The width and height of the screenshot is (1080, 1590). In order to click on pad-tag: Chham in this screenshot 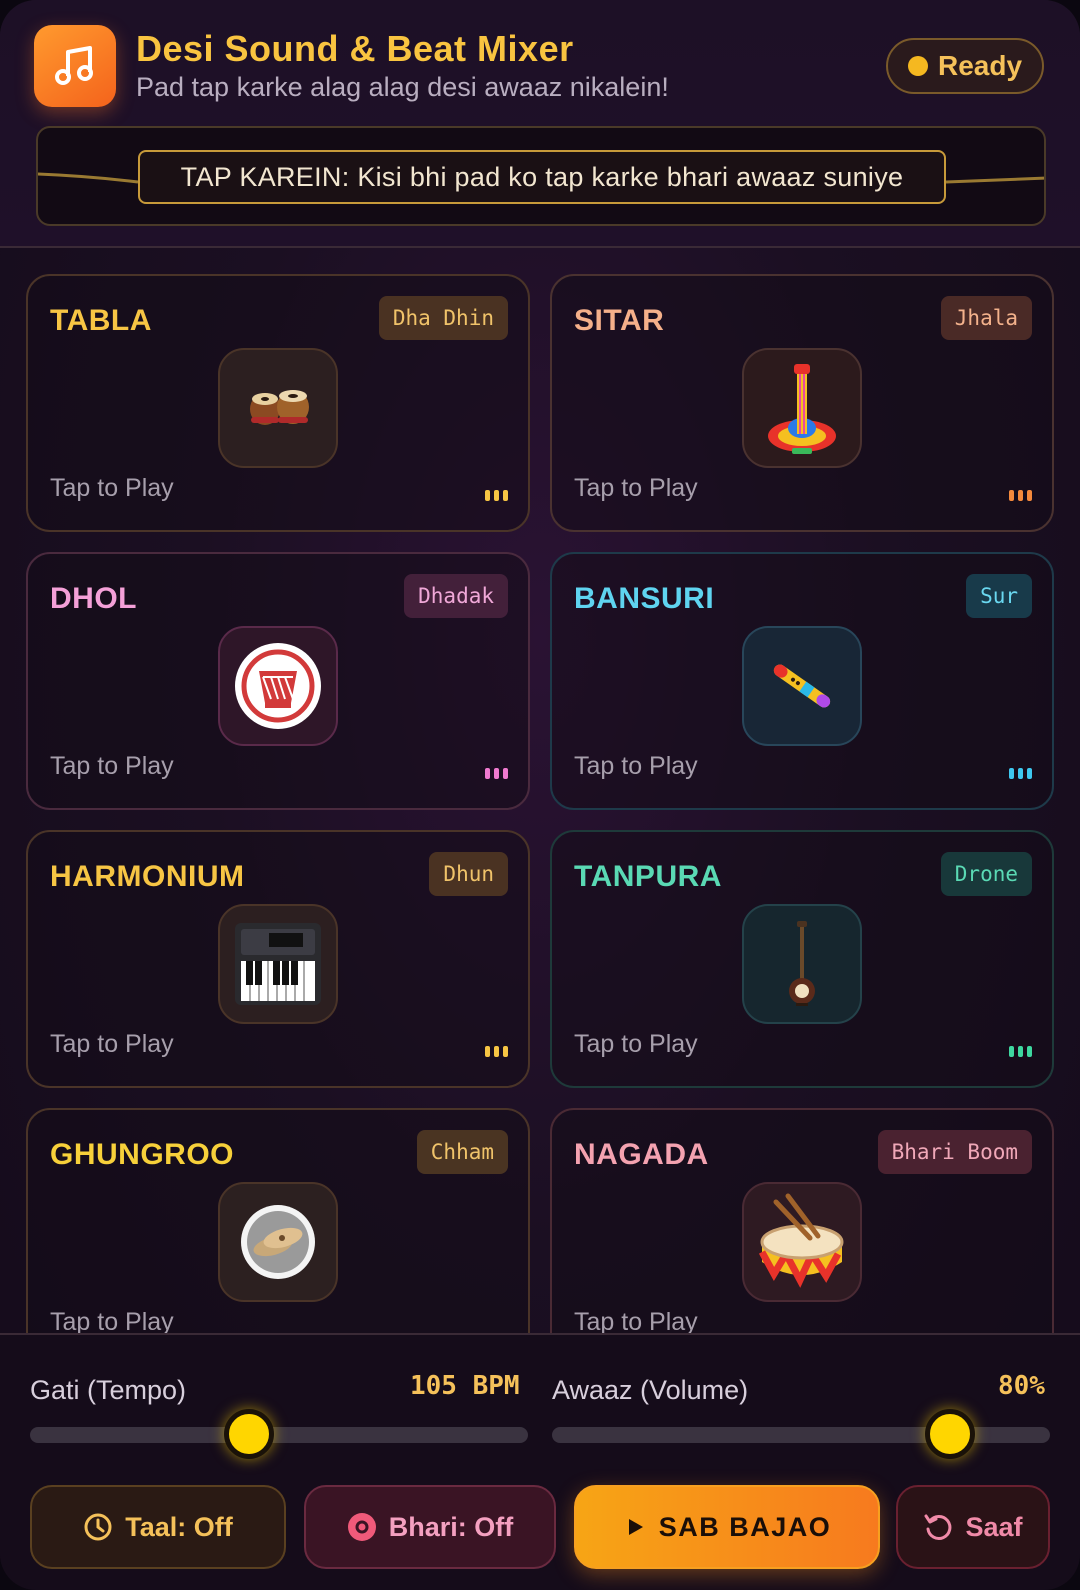, I will do `click(462, 1152)`.